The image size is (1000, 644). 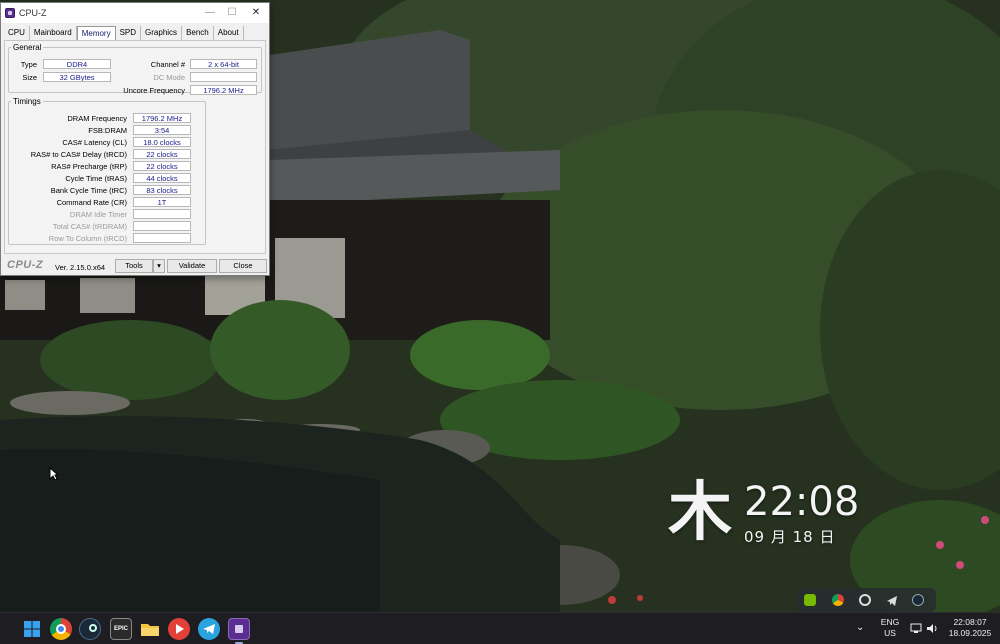 I want to click on trp-label: RAS# Precharge (tRP), so click(x=89, y=166).